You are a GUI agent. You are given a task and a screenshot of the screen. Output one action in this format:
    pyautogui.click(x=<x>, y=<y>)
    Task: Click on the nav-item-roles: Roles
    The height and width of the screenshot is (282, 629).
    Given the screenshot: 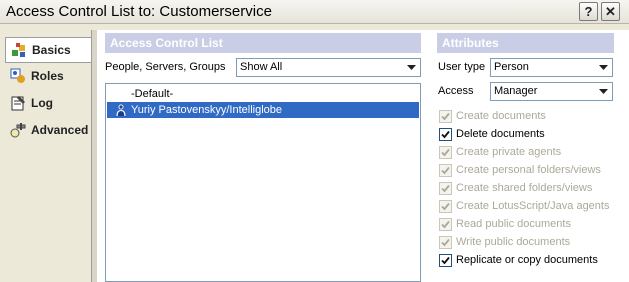 What is the action you would take?
    pyautogui.click(x=48, y=76)
    